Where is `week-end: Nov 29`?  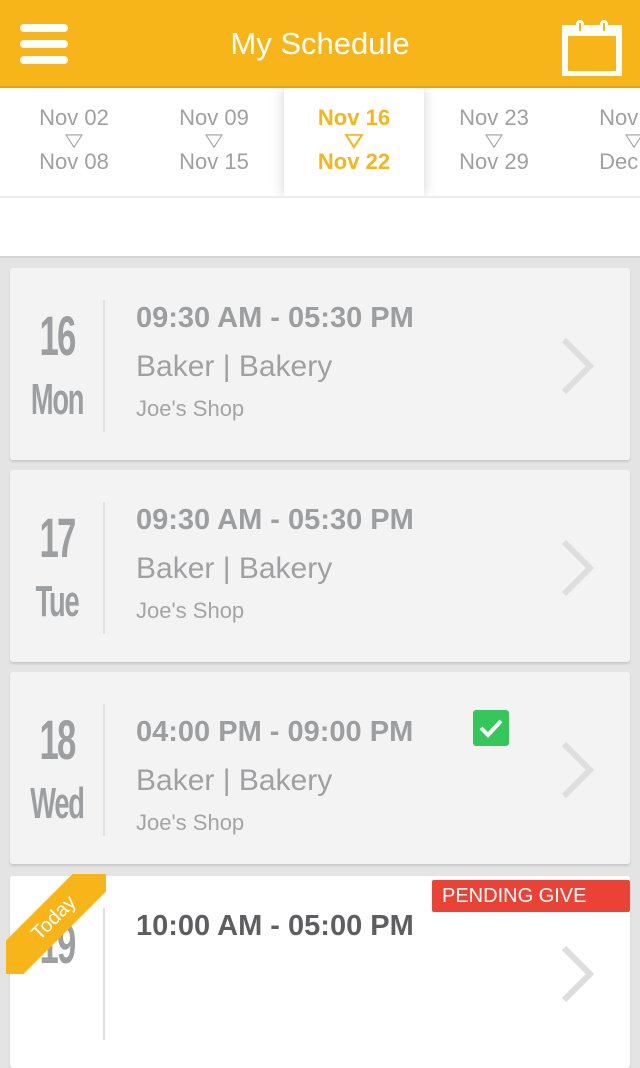
week-end: Nov 29 is located at coordinates (494, 161).